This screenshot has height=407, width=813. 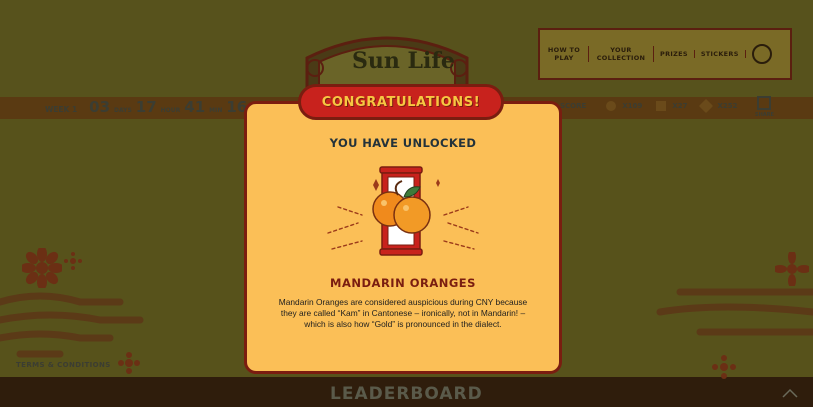 I want to click on sun-life-logo: Sun Life, so click(x=403, y=61).